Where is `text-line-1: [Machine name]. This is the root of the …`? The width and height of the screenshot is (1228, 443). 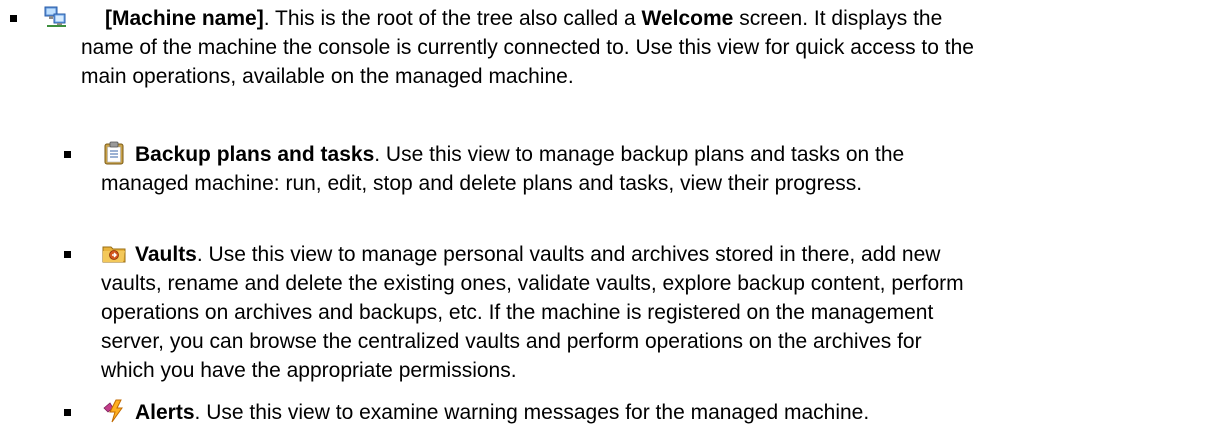 text-line-1: [Machine name]. This is the root of the … is located at coordinates (524, 18).